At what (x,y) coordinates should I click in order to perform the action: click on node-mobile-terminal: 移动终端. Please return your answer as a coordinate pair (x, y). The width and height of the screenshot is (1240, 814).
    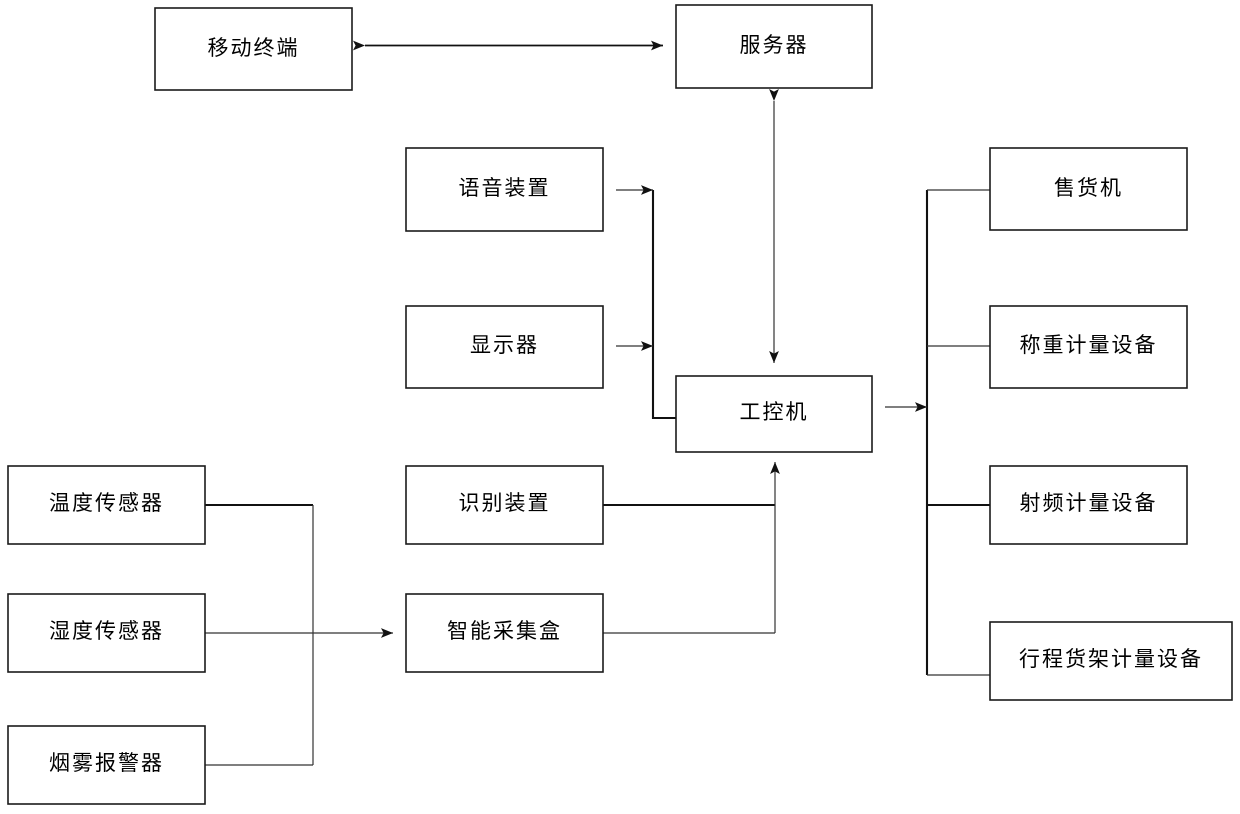
    Looking at the image, I should click on (253, 49).